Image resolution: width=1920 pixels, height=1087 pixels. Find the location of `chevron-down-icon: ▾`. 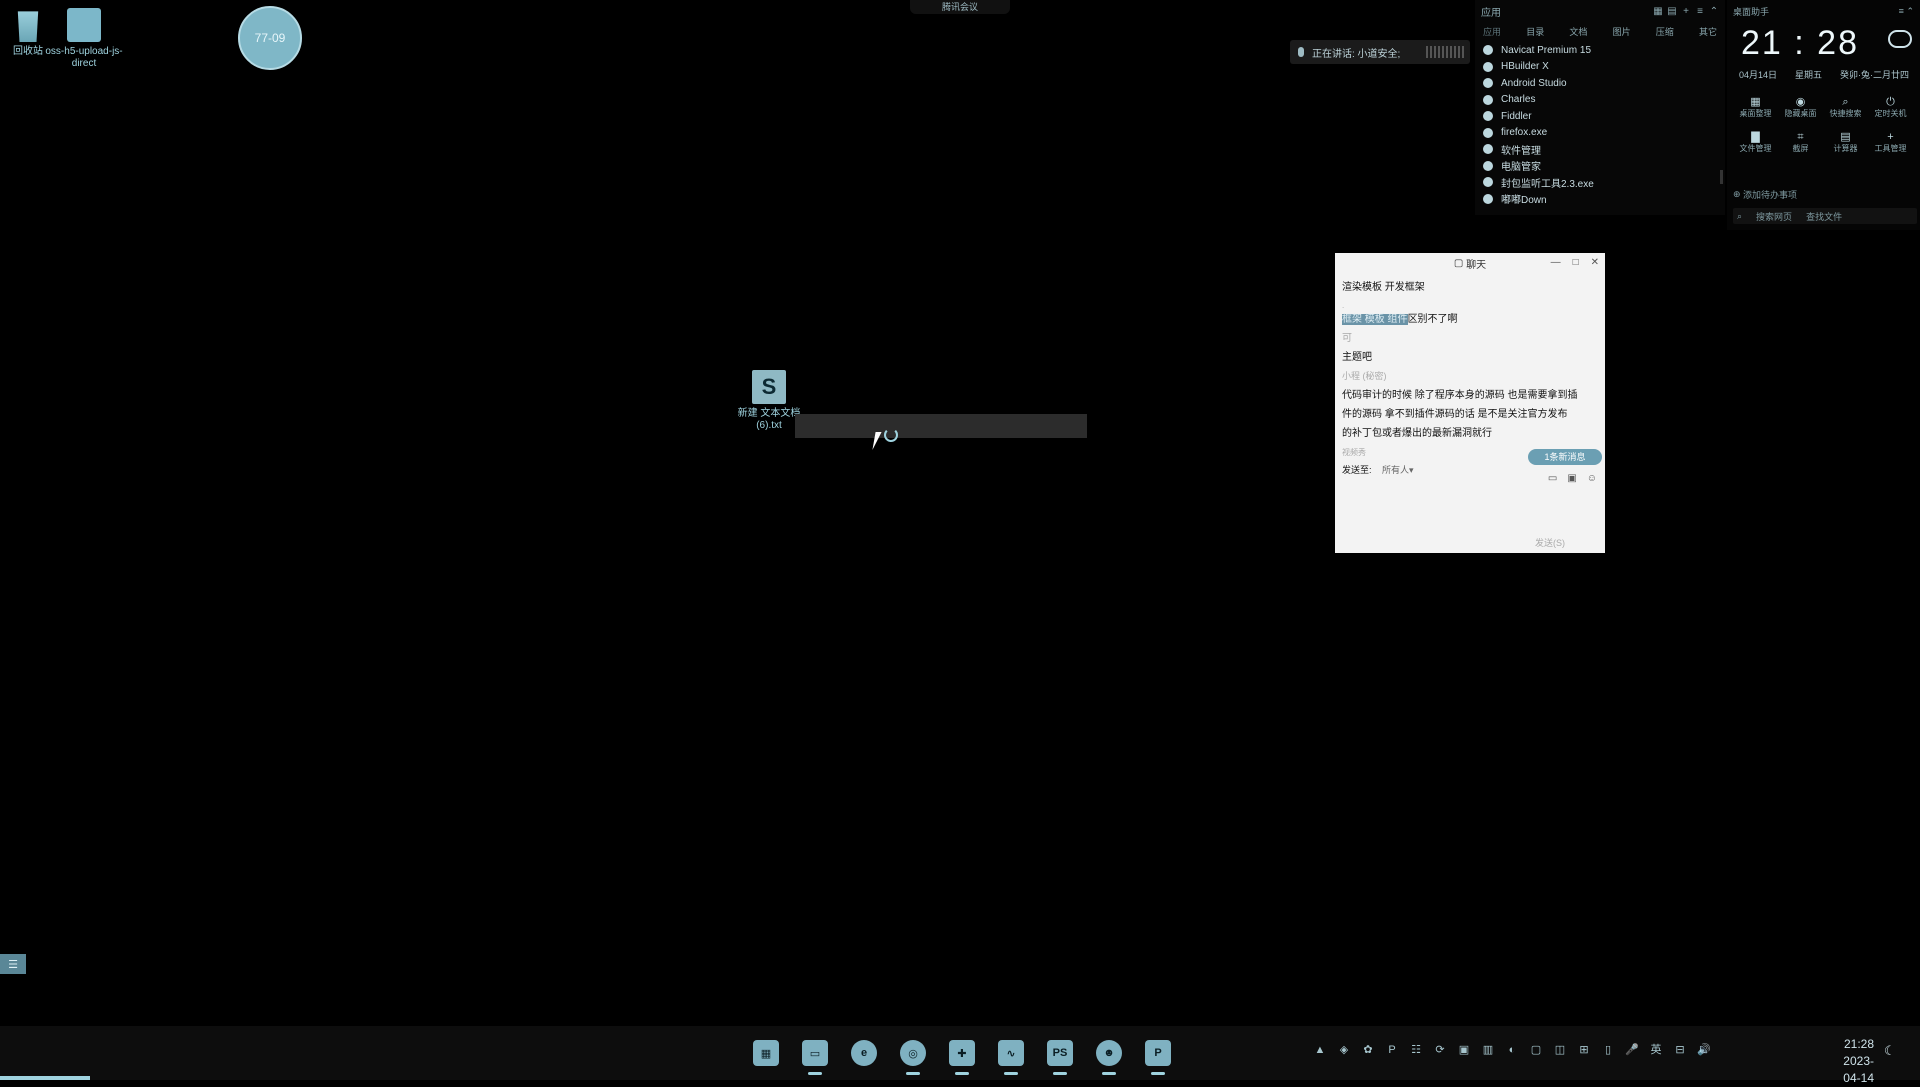

chevron-down-icon: ▾ is located at coordinates (1411, 470).